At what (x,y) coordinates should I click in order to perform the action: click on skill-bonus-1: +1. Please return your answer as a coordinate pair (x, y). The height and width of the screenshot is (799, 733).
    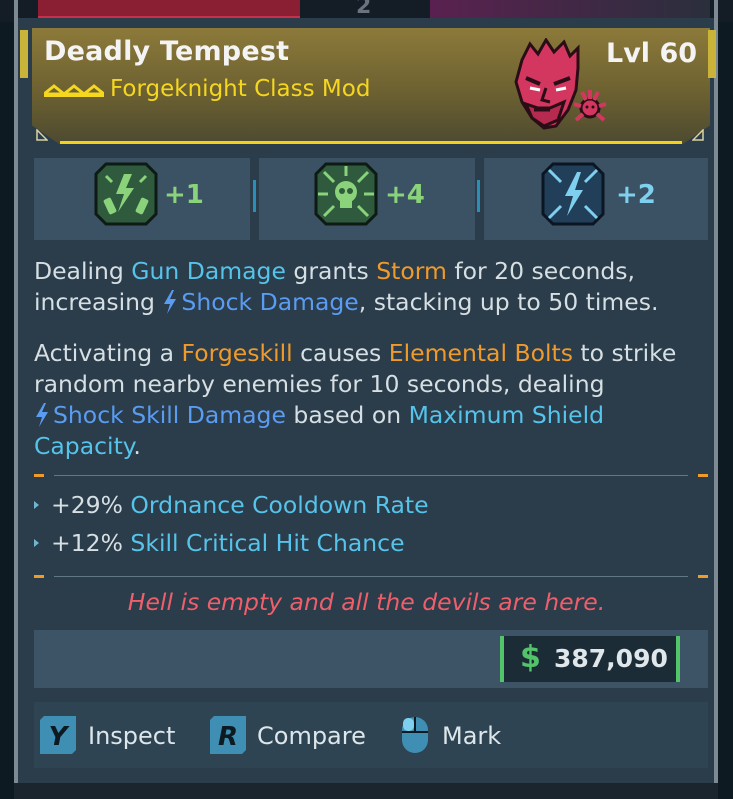
    Looking at the image, I should click on (184, 195).